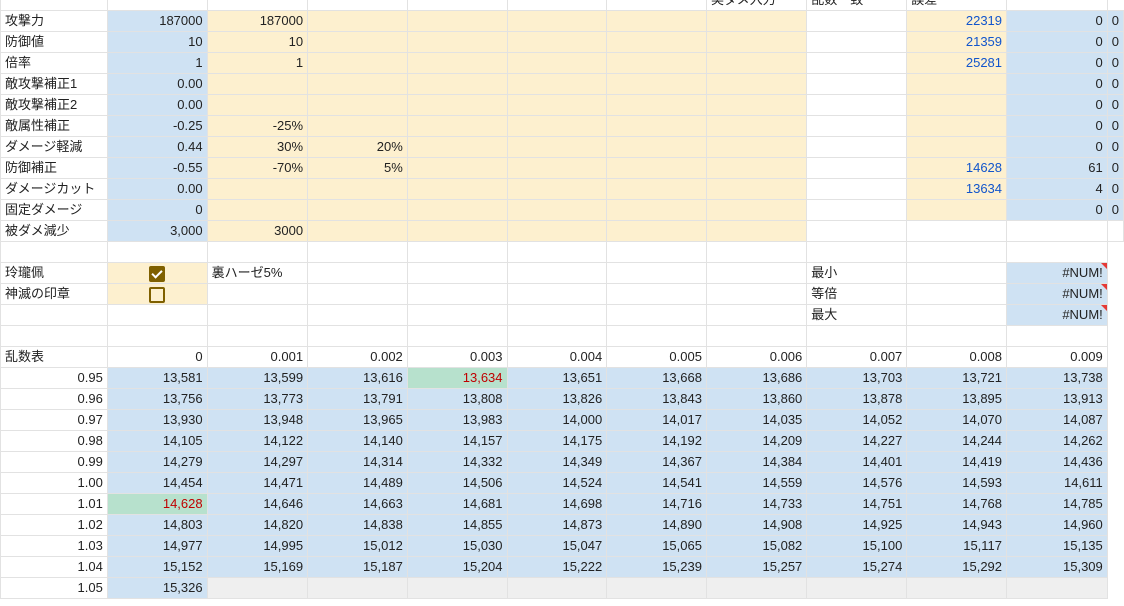 The image size is (1124, 606). What do you see at coordinates (457, 483) in the screenshot?
I see `rand-cell: 14,506` at bounding box center [457, 483].